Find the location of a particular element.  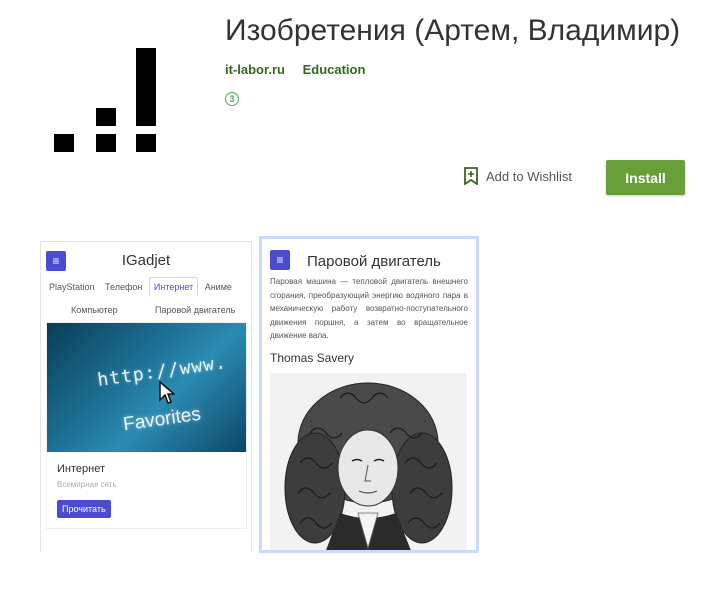

wishlist-label: Add to Wishlist is located at coordinates (529, 176).